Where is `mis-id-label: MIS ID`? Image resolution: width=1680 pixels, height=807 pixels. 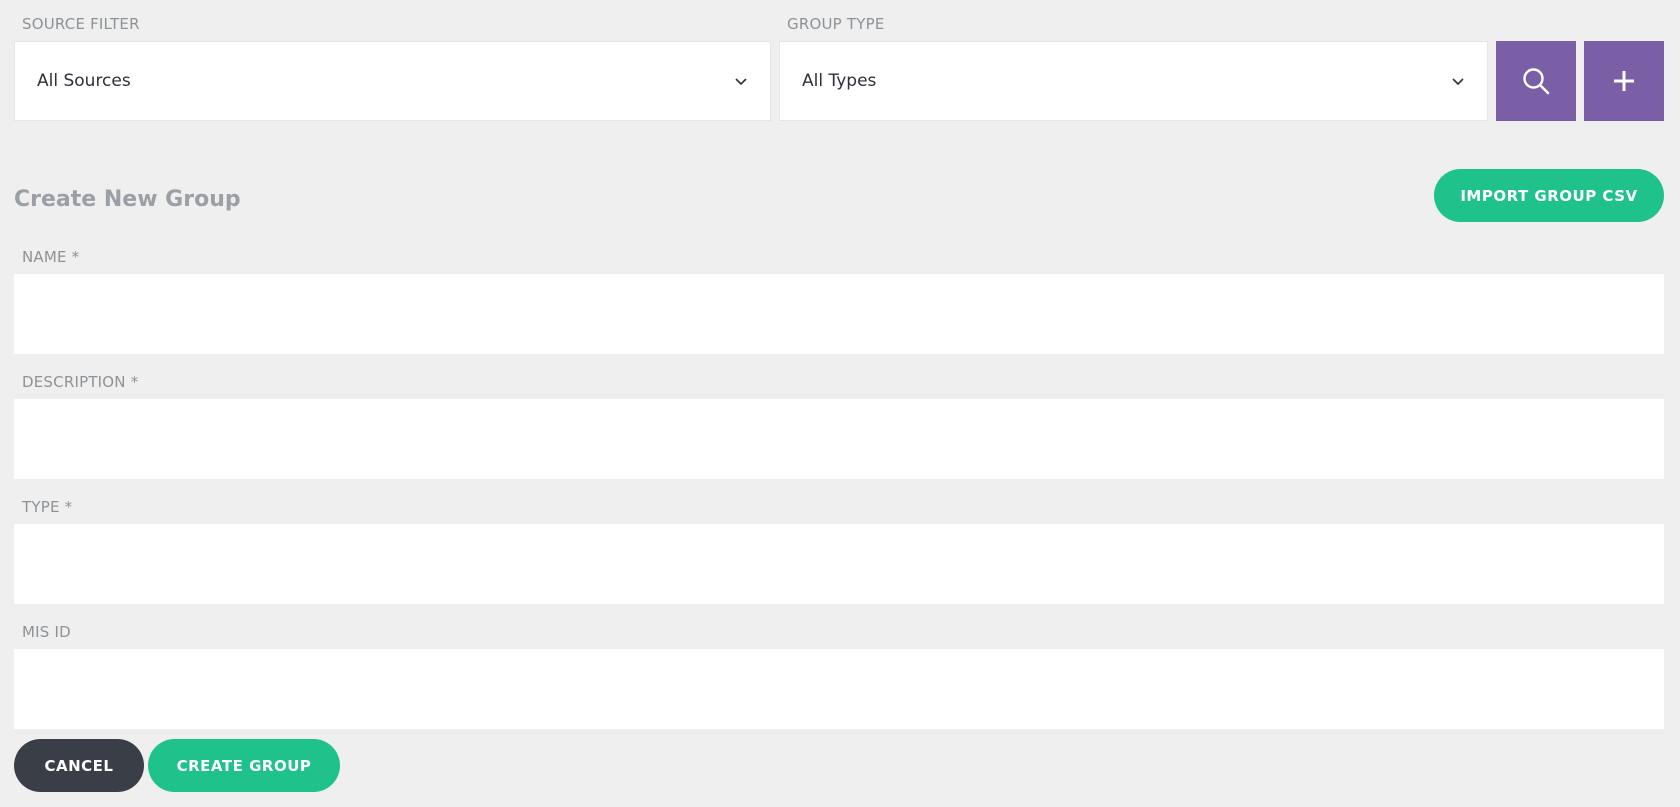
mis-id-label: MIS ID is located at coordinates (46, 632).